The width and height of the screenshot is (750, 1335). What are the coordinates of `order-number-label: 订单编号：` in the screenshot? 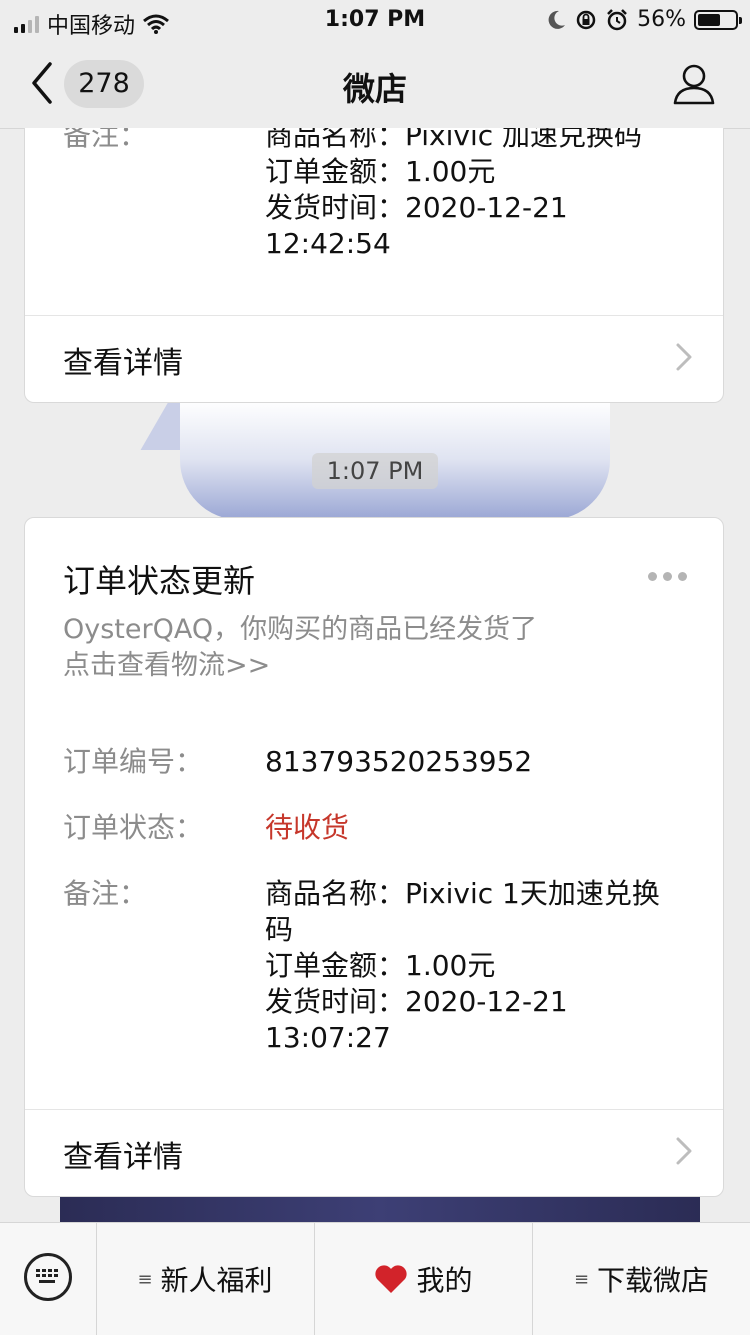 It's located at (133, 761).